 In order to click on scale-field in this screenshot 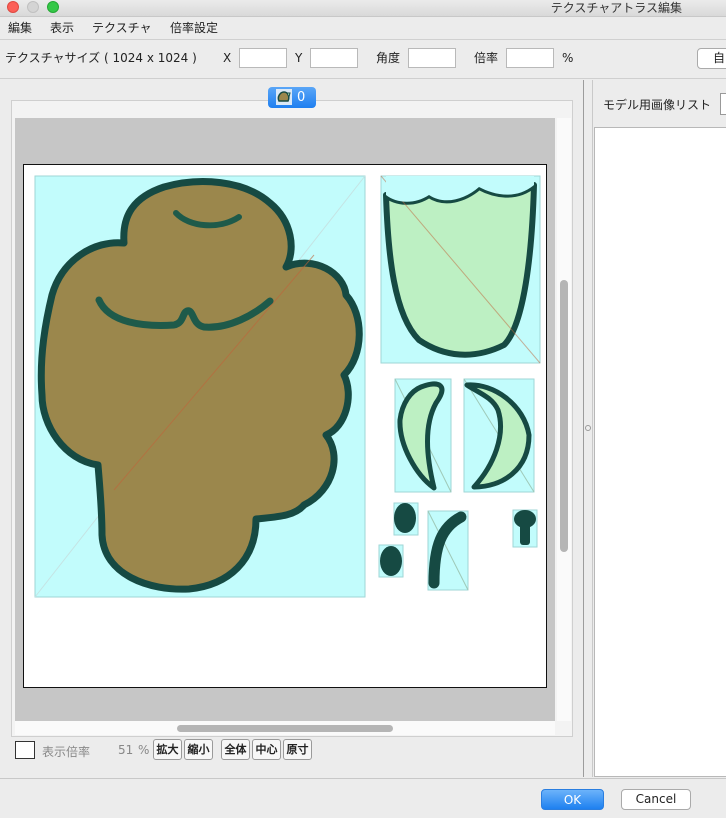, I will do `click(530, 58)`.